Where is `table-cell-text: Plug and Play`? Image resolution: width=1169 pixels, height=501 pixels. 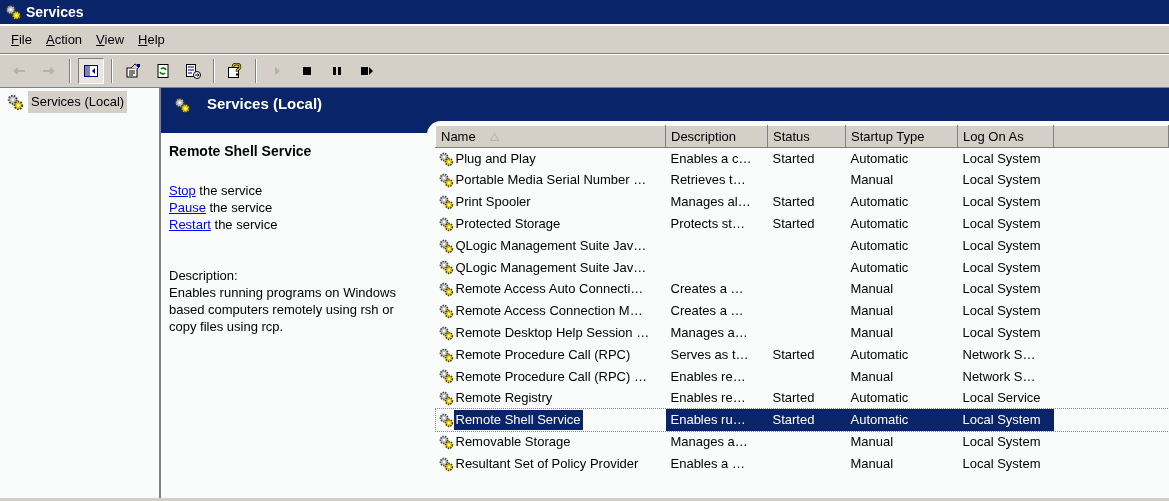 table-cell-text: Plug and Play is located at coordinates (495, 158).